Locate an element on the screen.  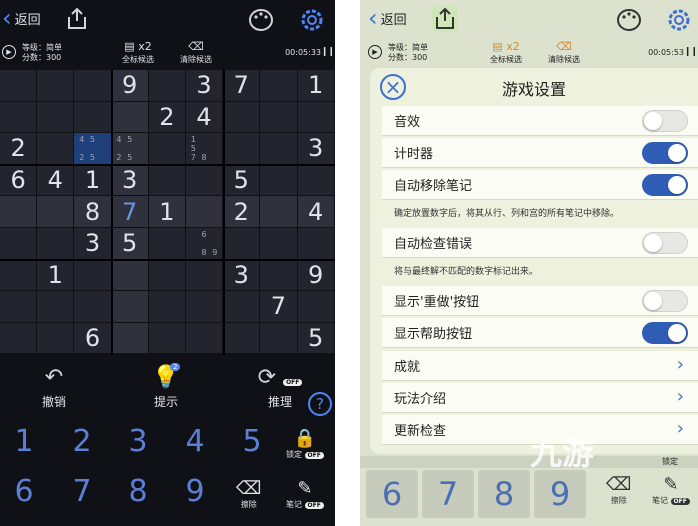
timer-toggle is located at coordinates (665, 153).